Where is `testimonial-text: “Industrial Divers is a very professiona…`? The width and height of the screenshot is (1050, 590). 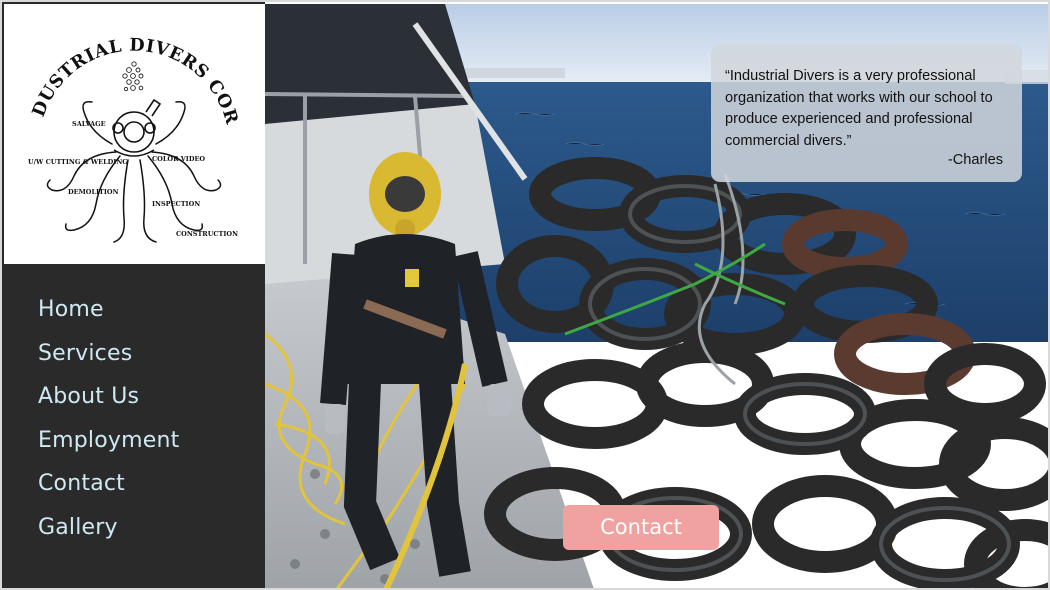
testimonial-text: “Industrial Divers is a very professiona… is located at coordinates (859, 108).